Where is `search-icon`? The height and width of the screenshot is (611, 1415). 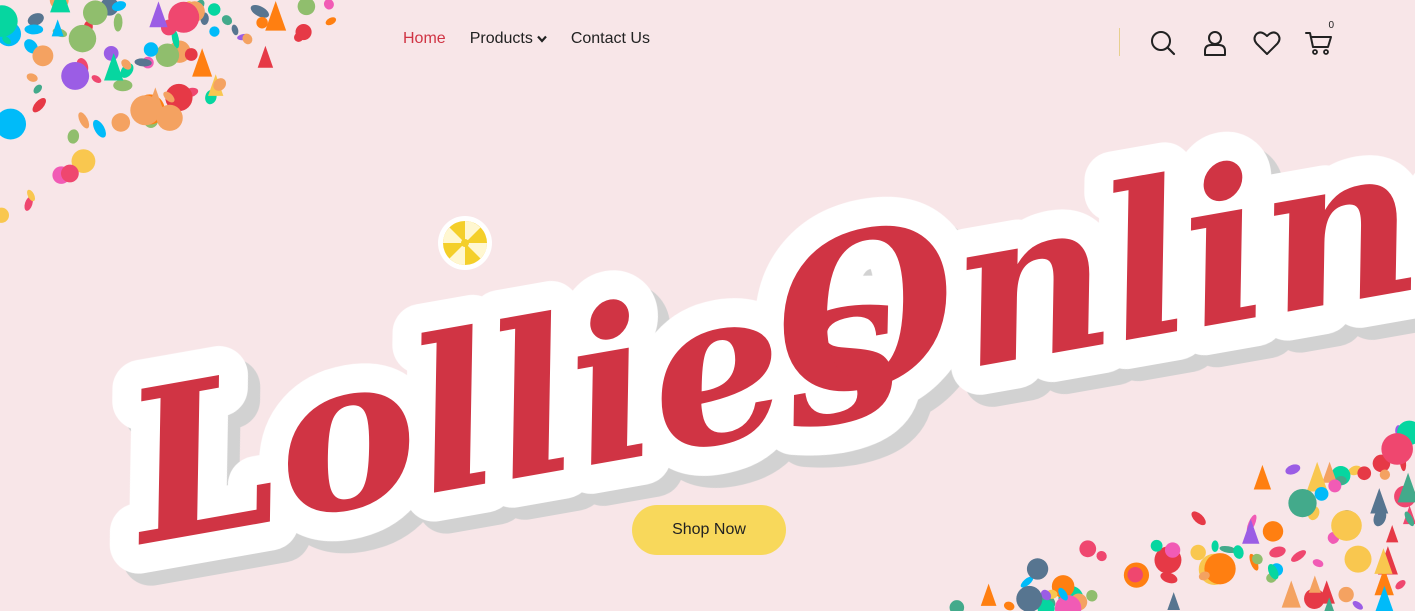
search-icon is located at coordinates (1163, 43).